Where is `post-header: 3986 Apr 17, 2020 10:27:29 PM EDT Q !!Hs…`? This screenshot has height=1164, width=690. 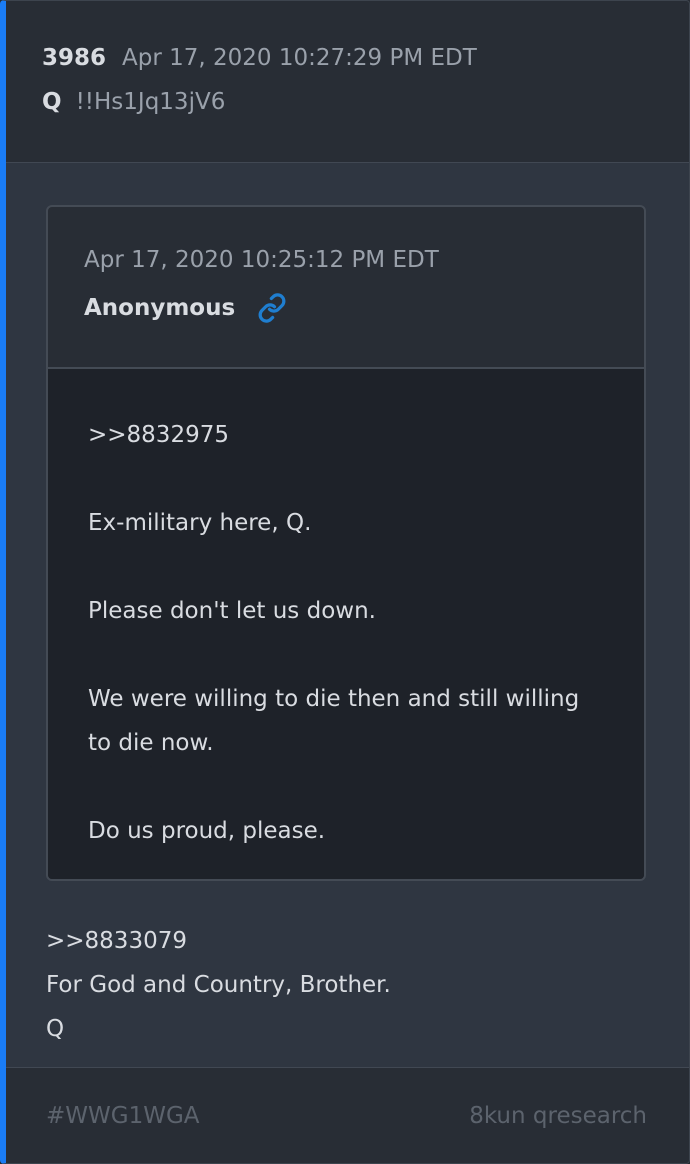 post-header: 3986 Apr 17, 2020 10:27:29 PM EDT Q !!Hs… is located at coordinates (347, 82).